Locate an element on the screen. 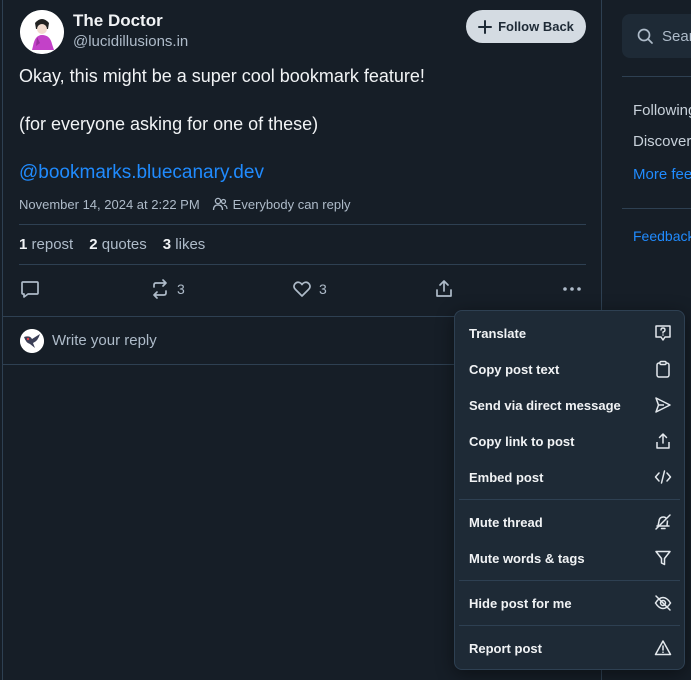 The width and height of the screenshot is (691, 680). menu-item-copy-link: Copy link to post is located at coordinates (569, 441).